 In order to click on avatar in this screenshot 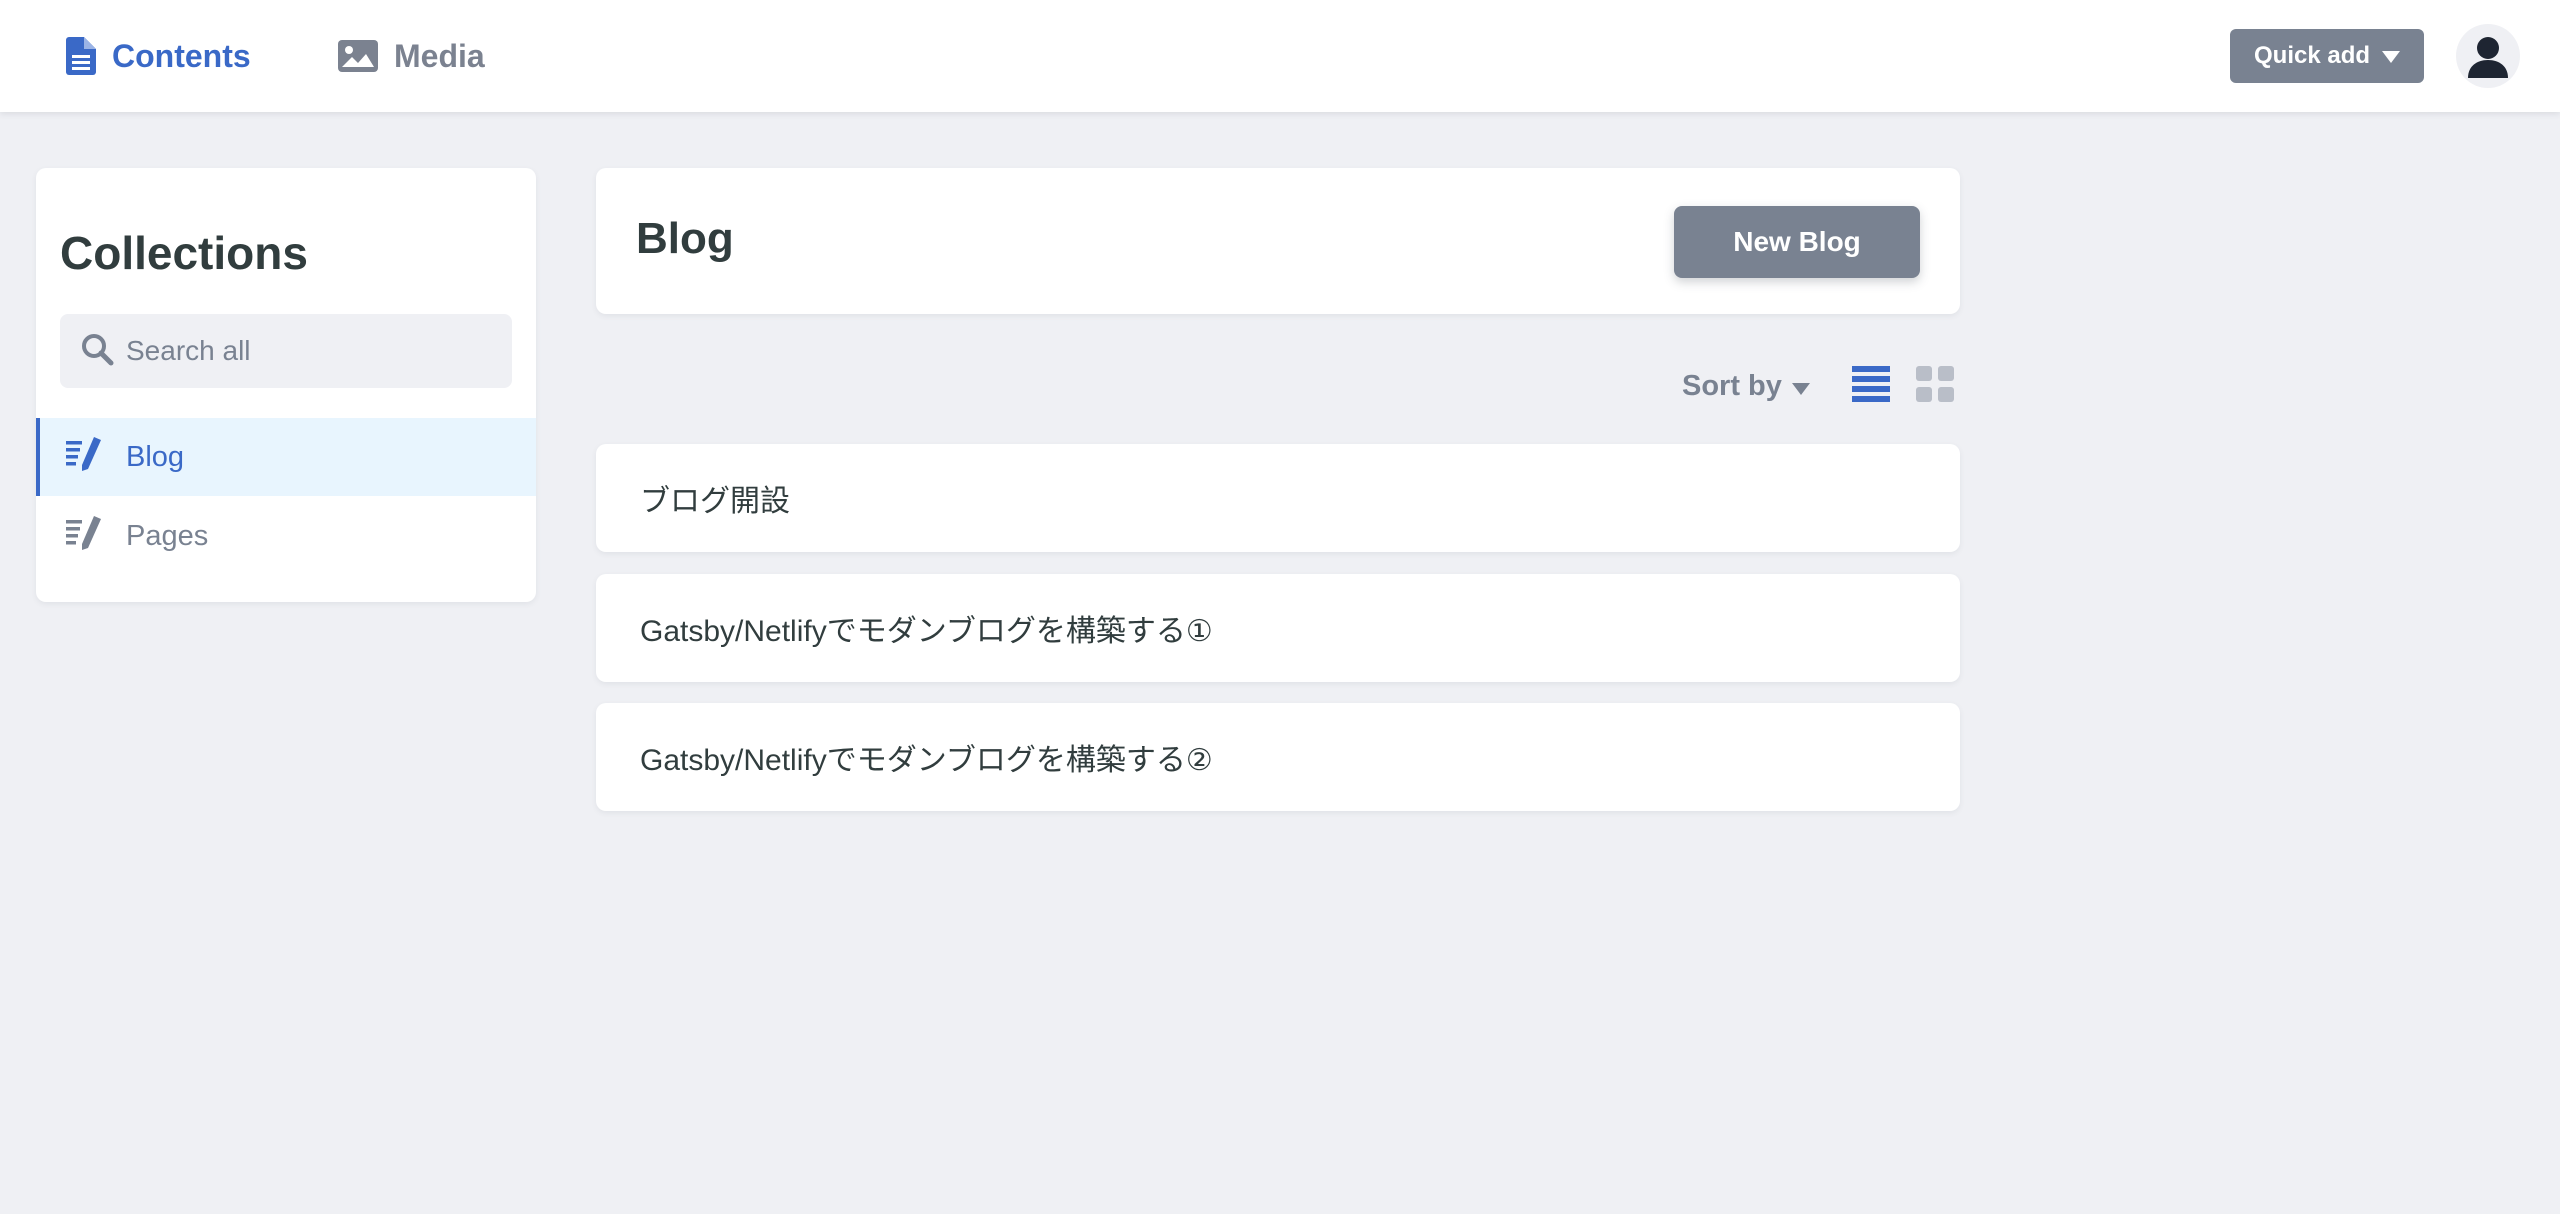, I will do `click(2488, 56)`.